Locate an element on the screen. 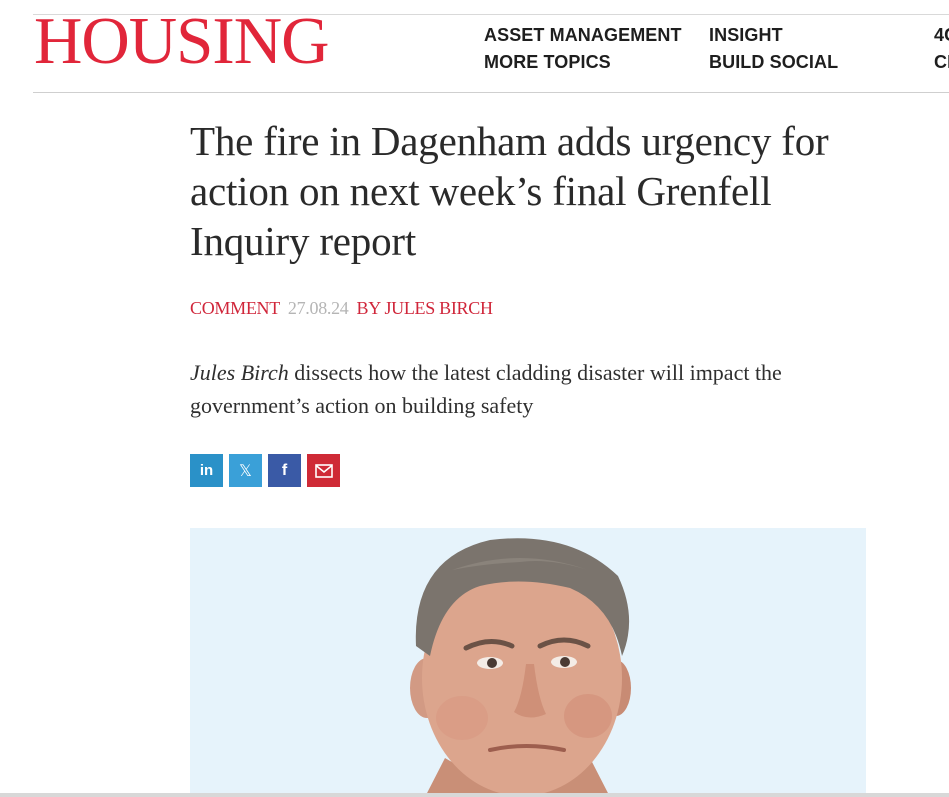 Image resolution: width=949 pixels, height=797 pixels. share-facebook-button: f is located at coordinates (284, 470).